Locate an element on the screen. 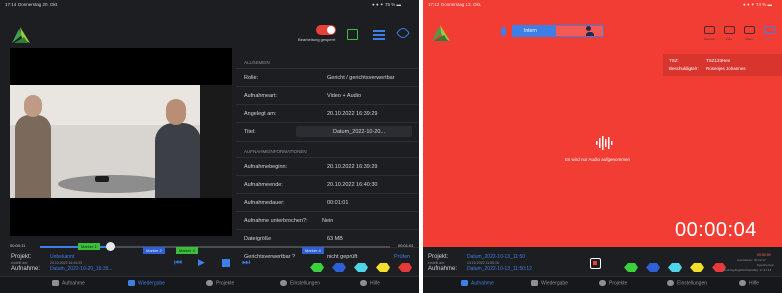 The height and width of the screenshot is (293, 782). info-row: Aufnahmedauer: 00:01:01 is located at coordinates (327, 202).